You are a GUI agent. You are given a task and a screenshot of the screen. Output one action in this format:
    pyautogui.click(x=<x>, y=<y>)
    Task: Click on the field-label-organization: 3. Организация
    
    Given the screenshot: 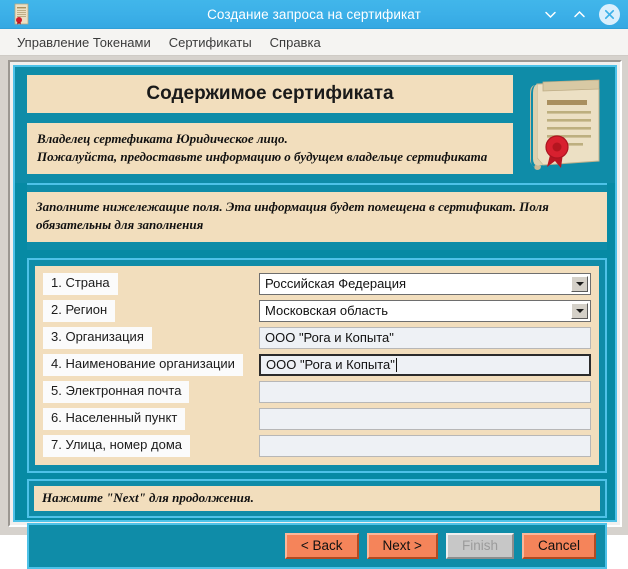 What is the action you would take?
    pyautogui.click(x=97, y=337)
    